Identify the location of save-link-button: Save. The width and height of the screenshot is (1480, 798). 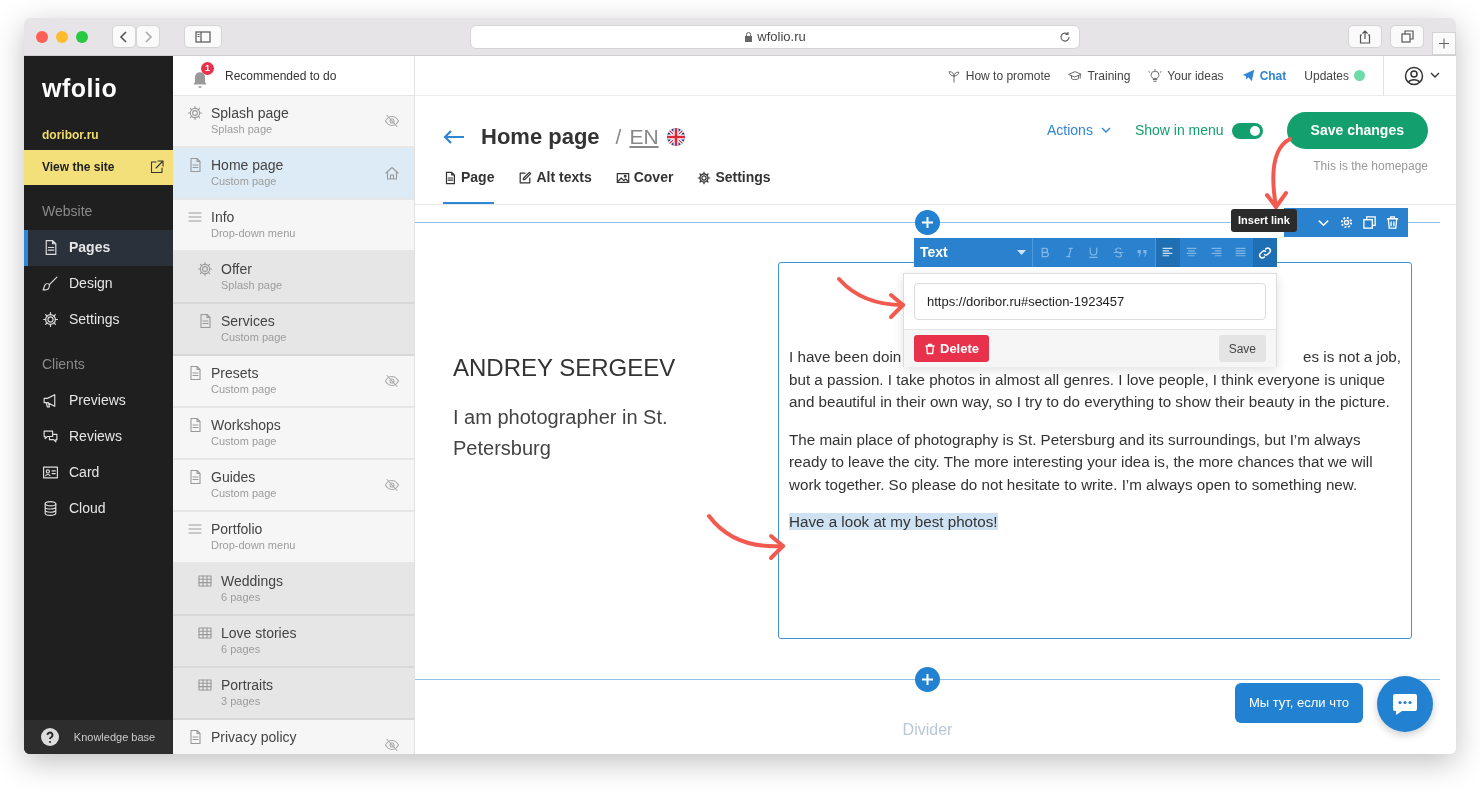
(1242, 348).